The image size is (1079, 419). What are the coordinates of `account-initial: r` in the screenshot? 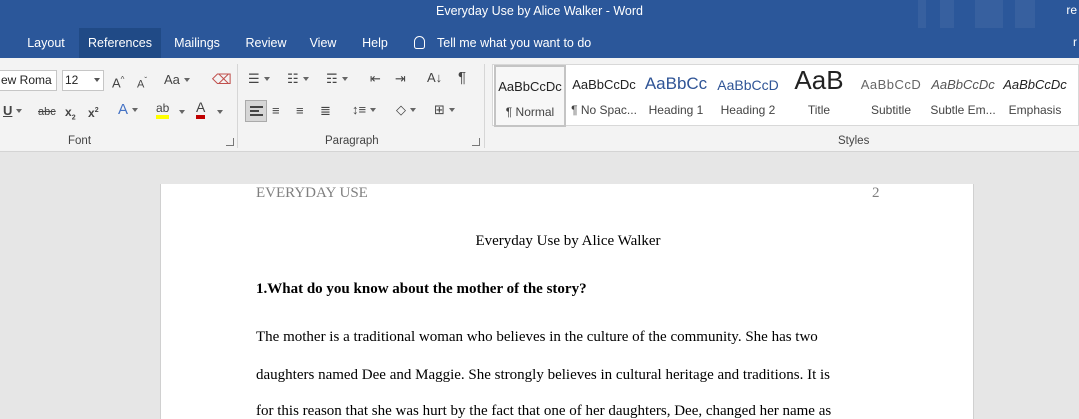 It's located at (1075, 42).